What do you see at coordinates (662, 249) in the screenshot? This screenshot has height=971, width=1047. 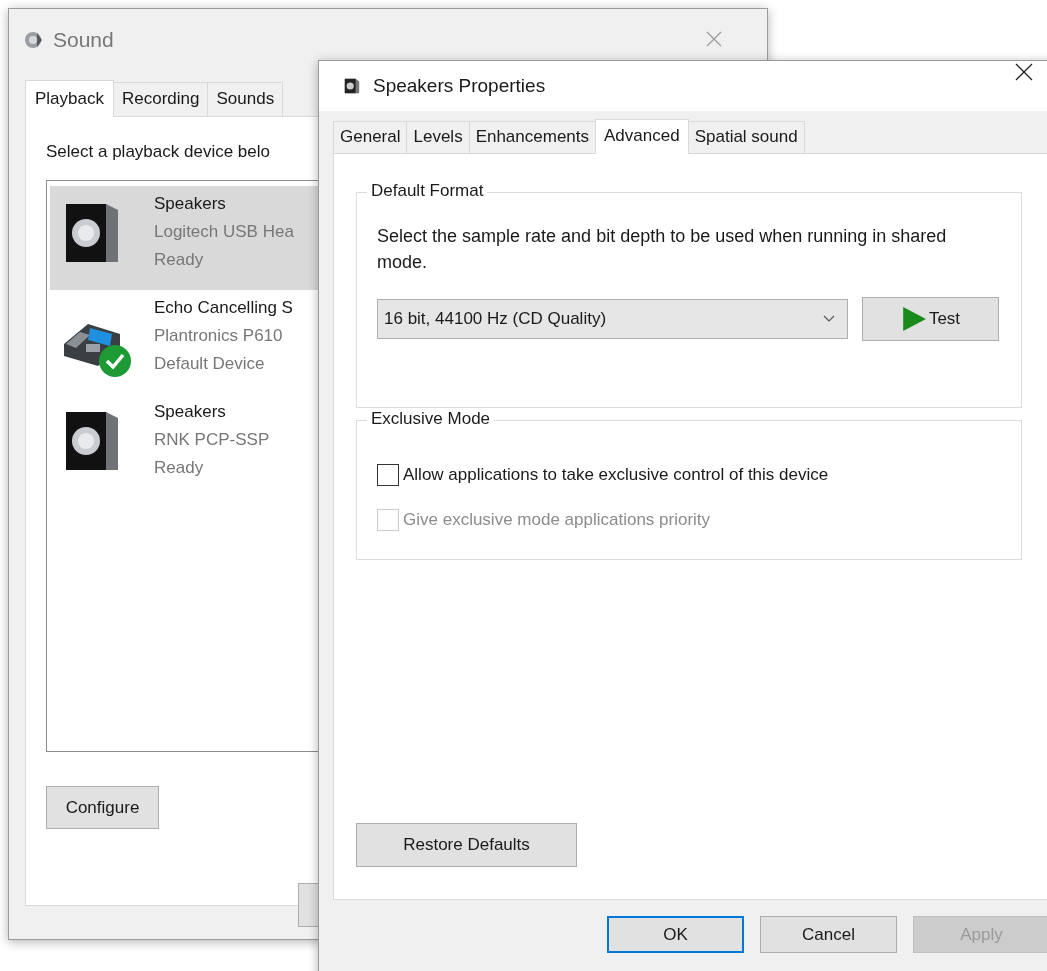 I see `description-text: Select the sample rate and bit depth to be used when running in shared mode.` at bounding box center [662, 249].